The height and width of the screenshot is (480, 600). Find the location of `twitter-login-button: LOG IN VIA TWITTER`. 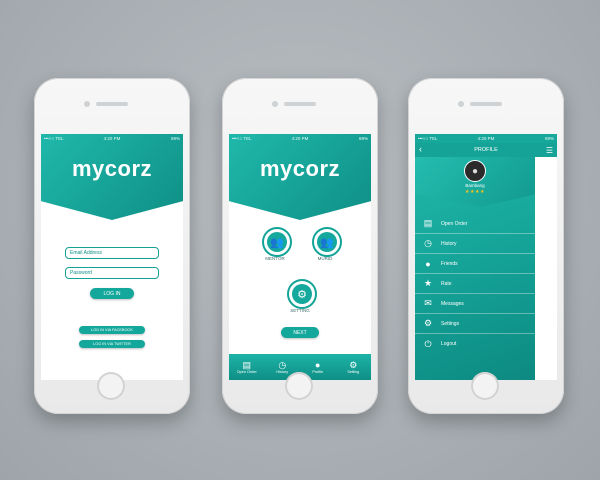

twitter-login-button: LOG IN VIA TWITTER is located at coordinates (112, 344).